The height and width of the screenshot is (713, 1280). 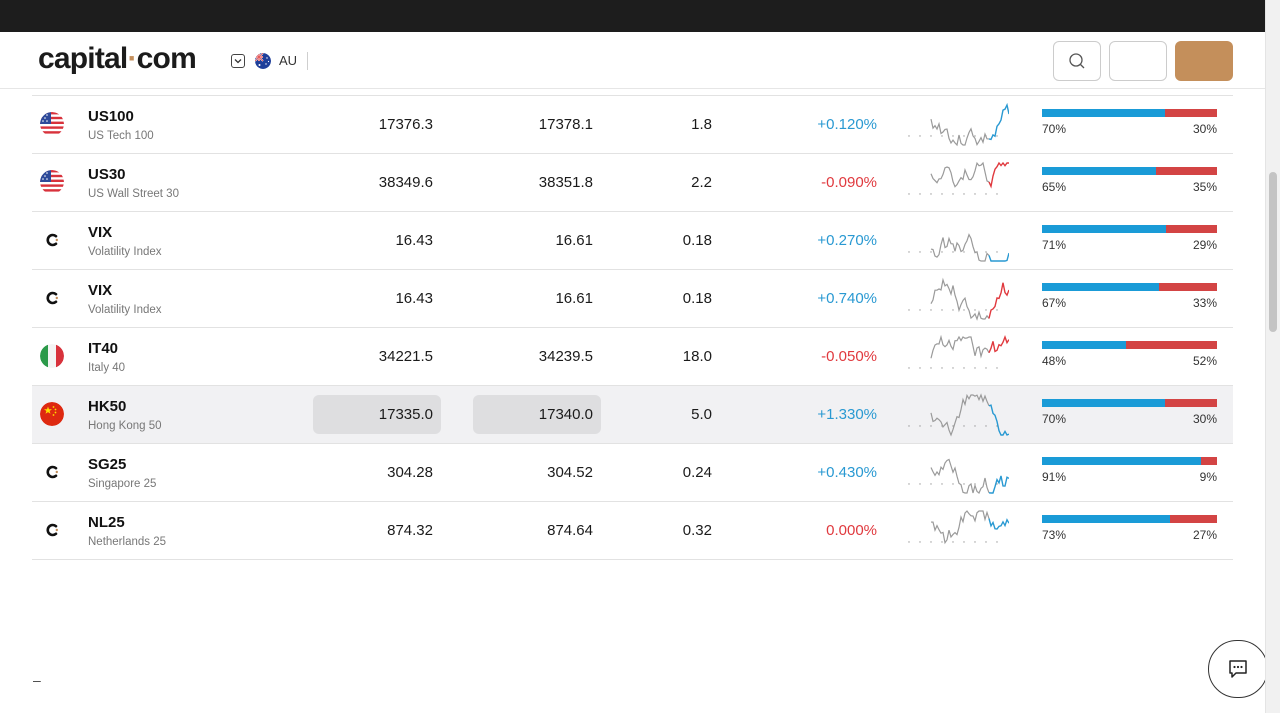 I want to click on change-percent: 0.000%, so click(x=851, y=530).